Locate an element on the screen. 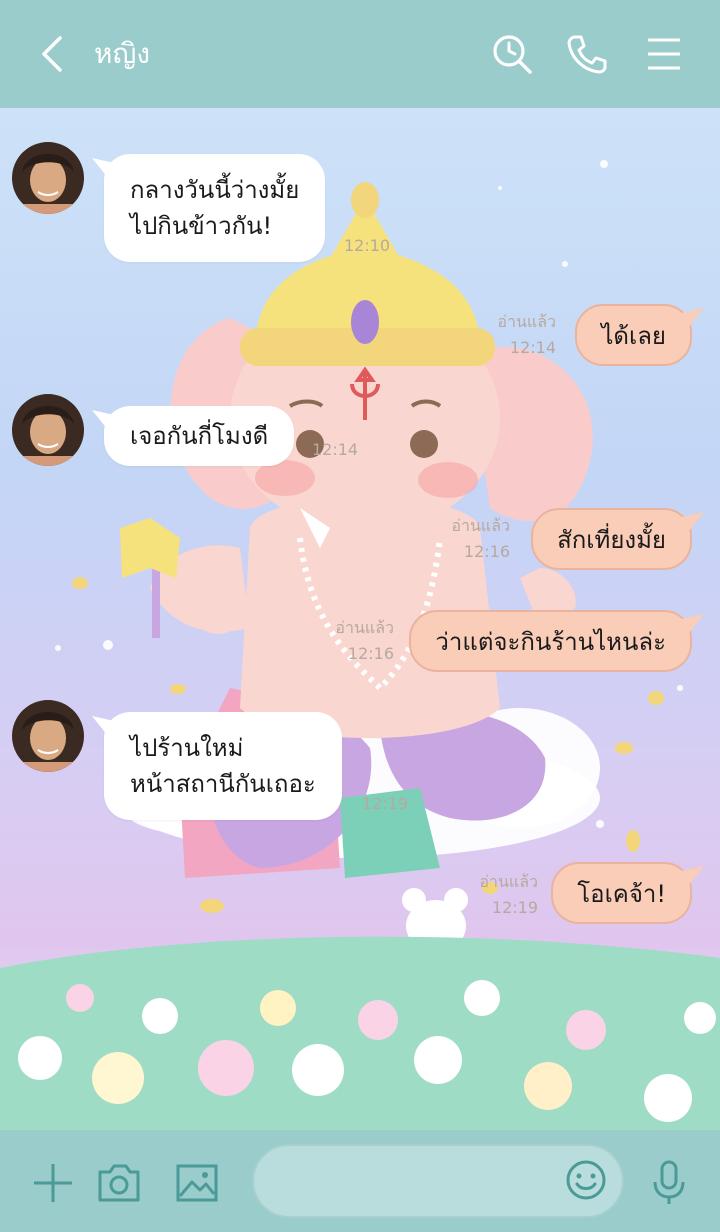  message-text: ได้เลย is located at coordinates (633, 335).